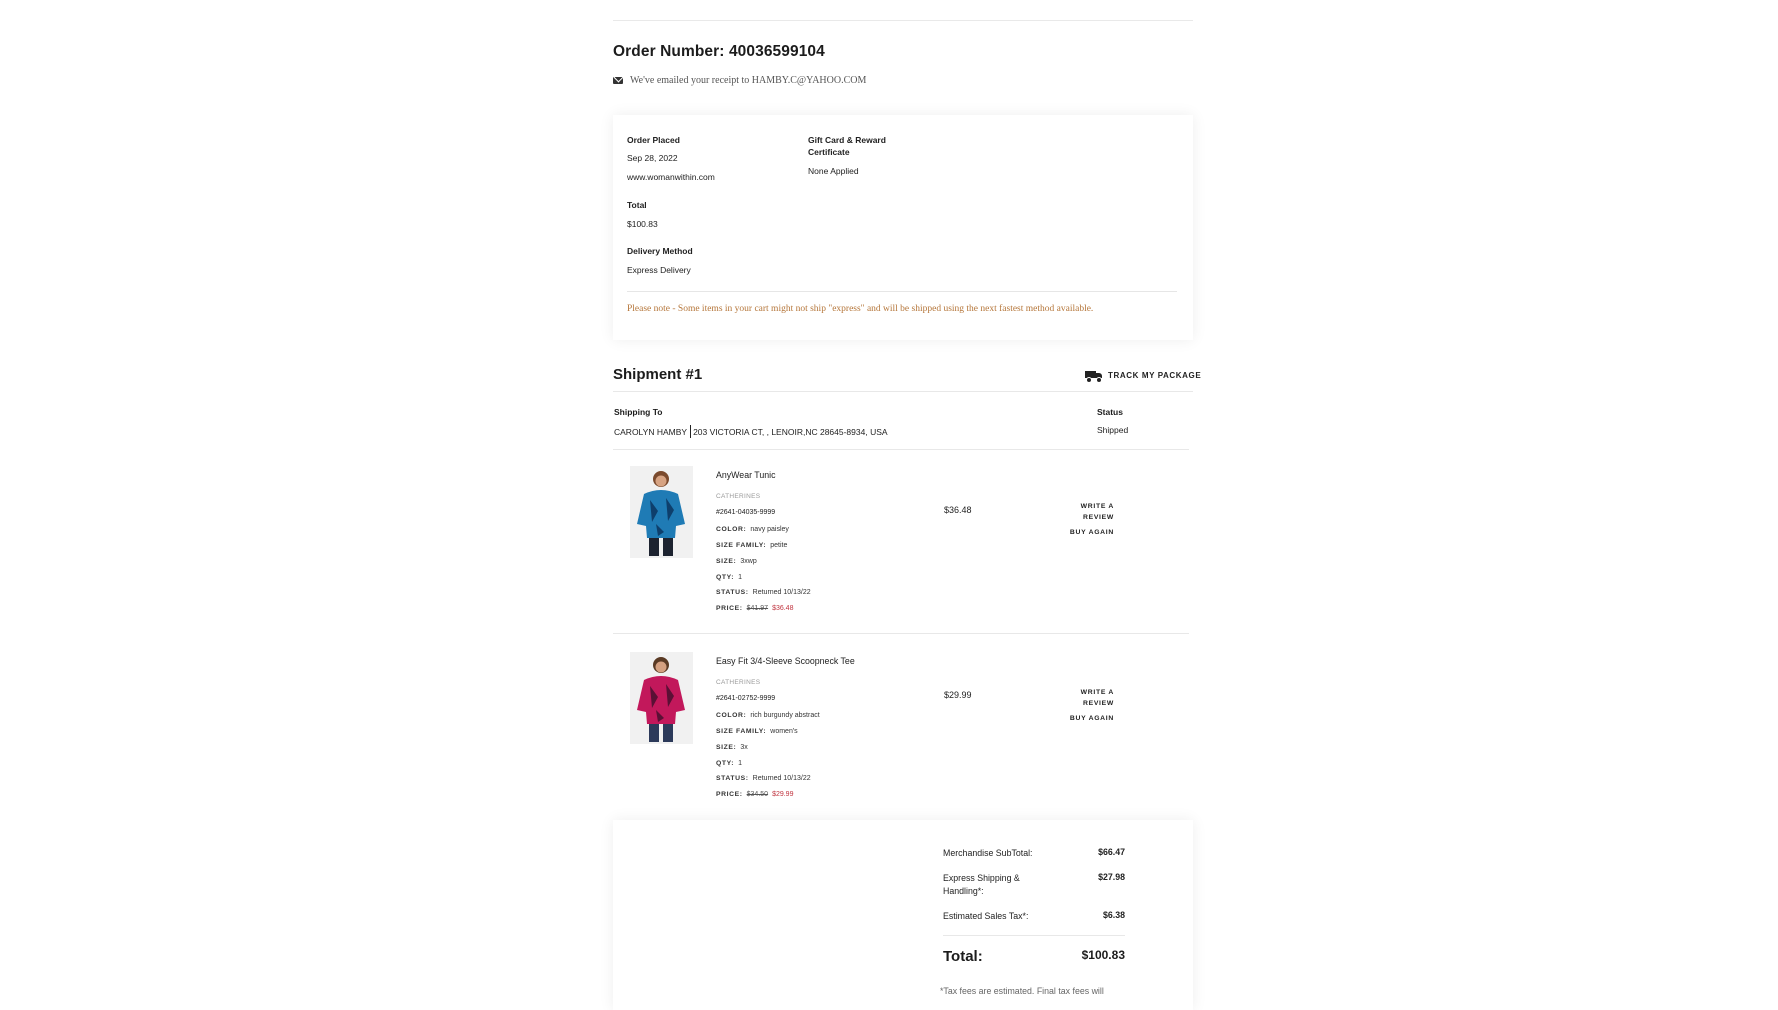 The height and width of the screenshot is (1010, 1778). Describe the element at coordinates (1111, 877) in the screenshot. I see `shipping-value: $27.98` at that location.